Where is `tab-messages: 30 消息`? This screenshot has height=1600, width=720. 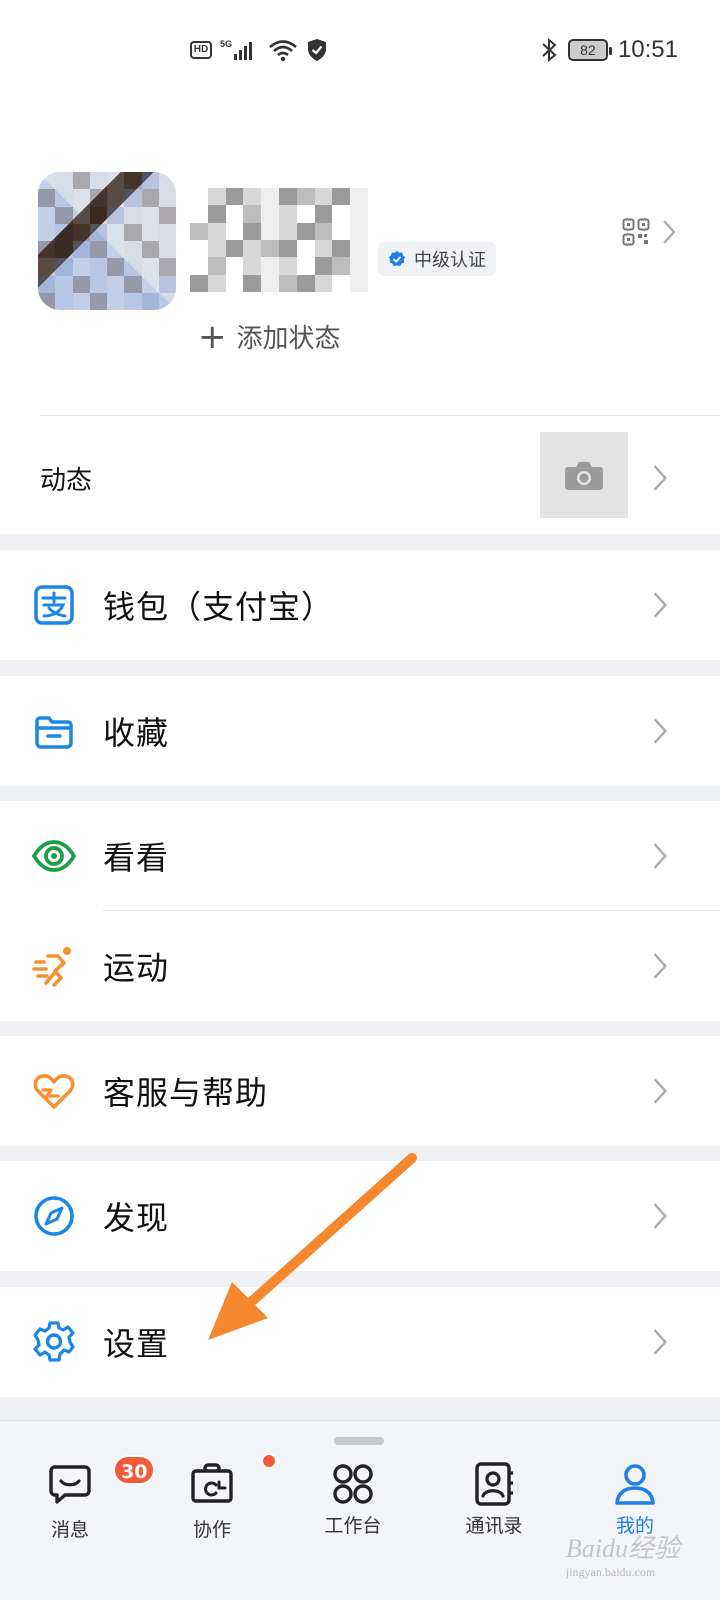 tab-messages: 30 消息 is located at coordinates (83, 1498).